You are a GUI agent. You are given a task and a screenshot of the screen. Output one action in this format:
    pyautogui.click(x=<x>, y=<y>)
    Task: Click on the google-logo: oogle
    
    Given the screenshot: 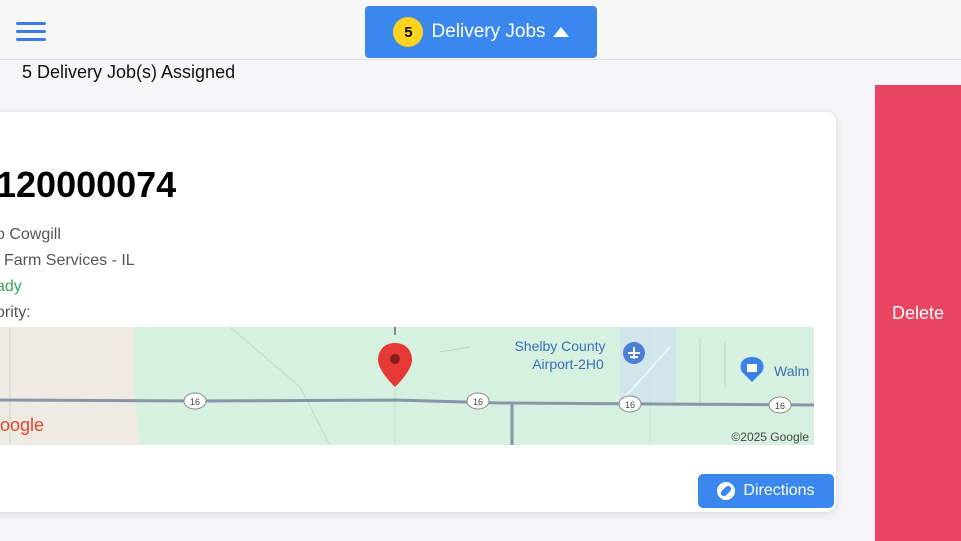 What is the action you would take?
    pyautogui.click(x=22, y=425)
    